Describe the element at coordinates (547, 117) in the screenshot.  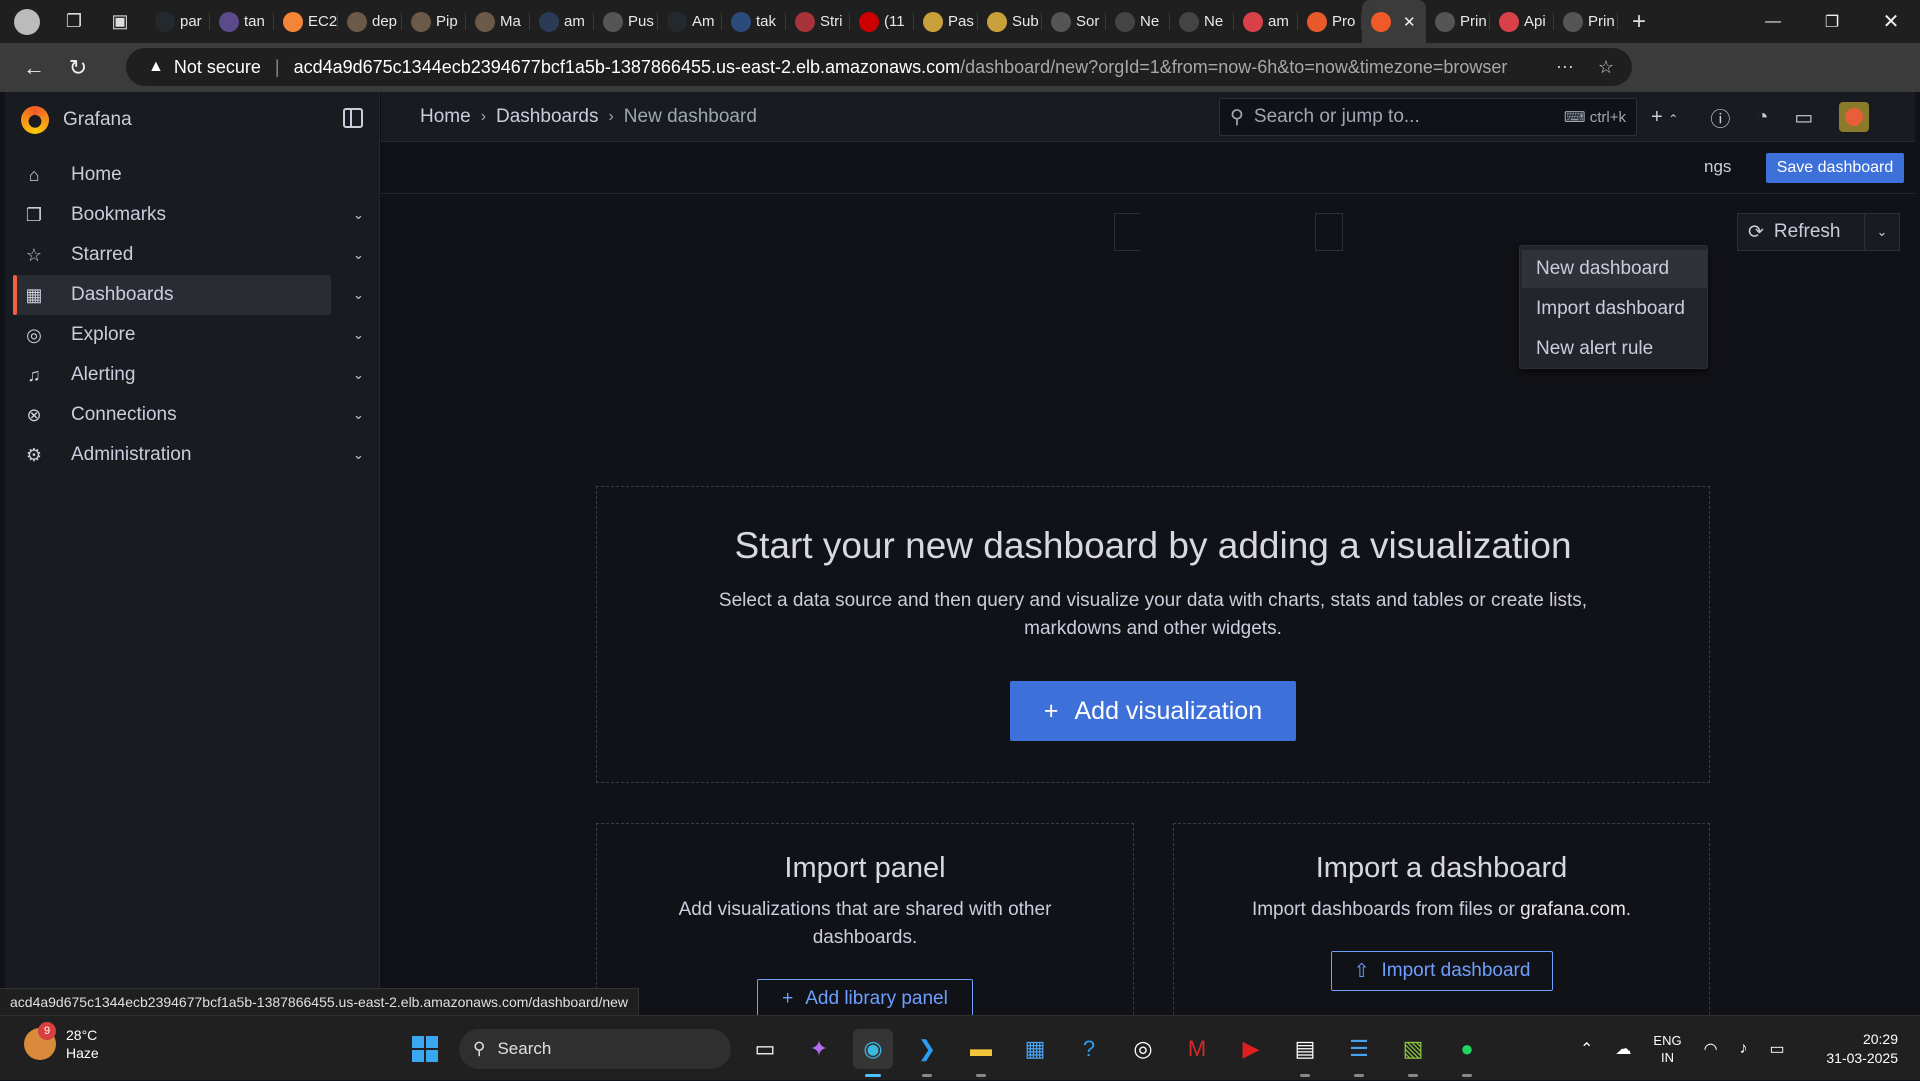
I see `breadcrumb-dashboards: Dashboards` at that location.